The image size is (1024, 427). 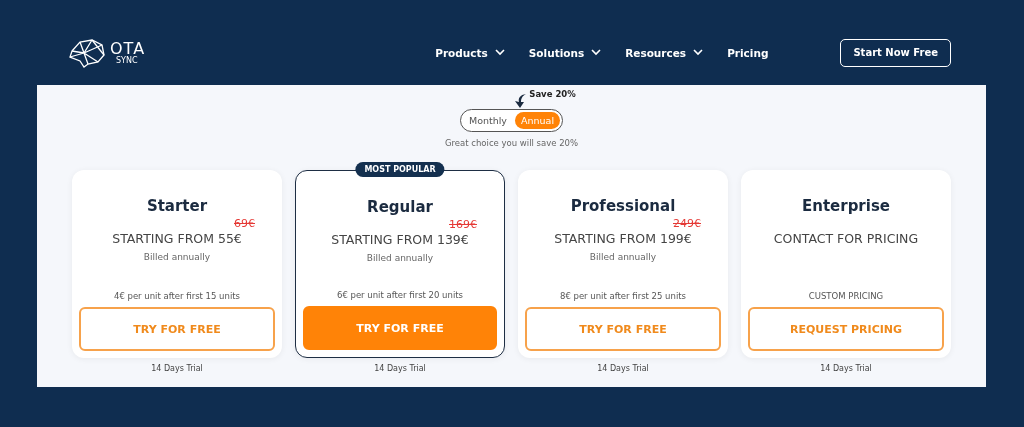 What do you see at coordinates (664, 52) in the screenshot?
I see `nav-link: Resources` at bounding box center [664, 52].